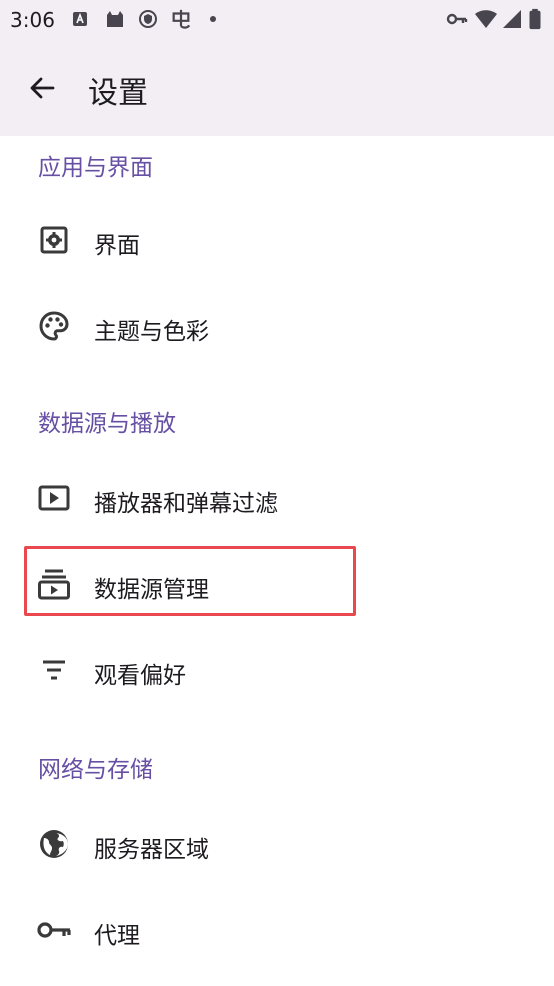 This screenshot has width=554, height=986. Describe the element at coordinates (54, 844) in the screenshot. I see `globe-icon` at that location.